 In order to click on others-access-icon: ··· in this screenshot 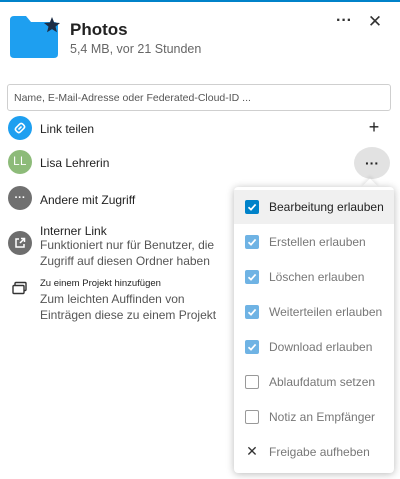, I will do `click(20, 198)`.